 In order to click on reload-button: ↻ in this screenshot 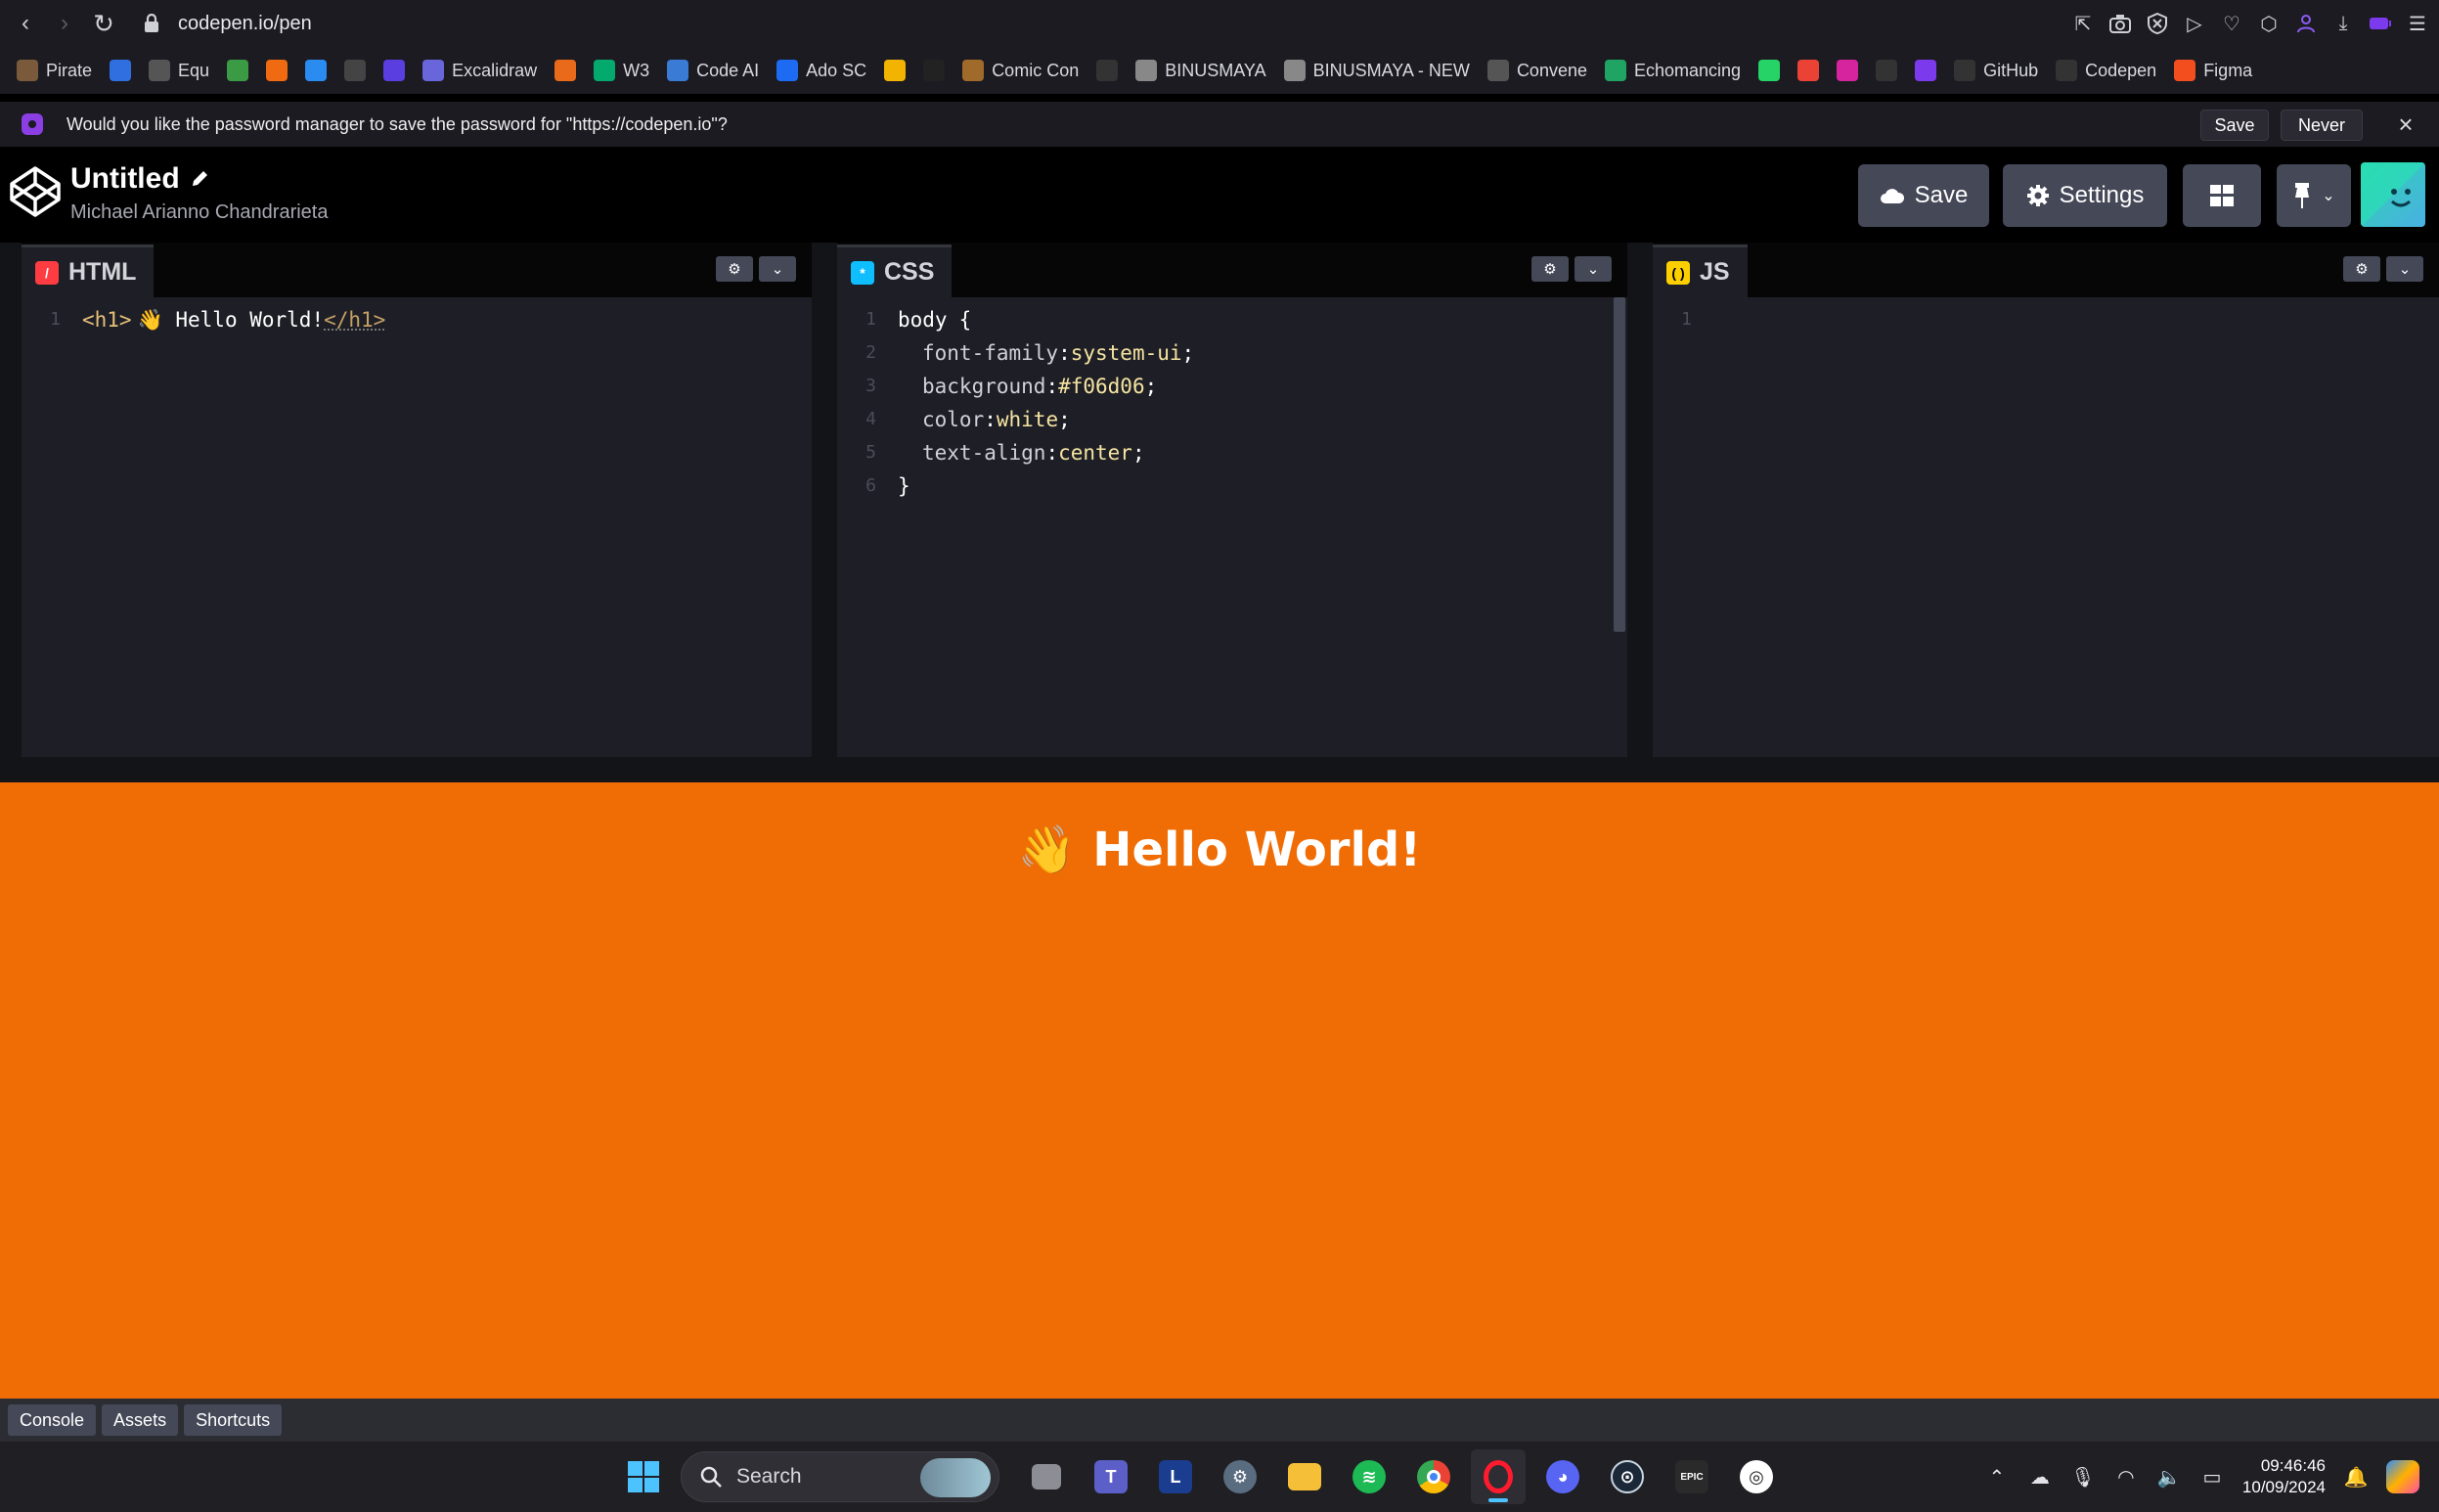, I will do `click(103, 24)`.